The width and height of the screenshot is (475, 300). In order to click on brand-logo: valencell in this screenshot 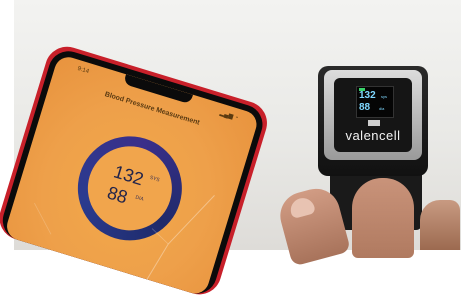, I will do `click(373, 135)`.